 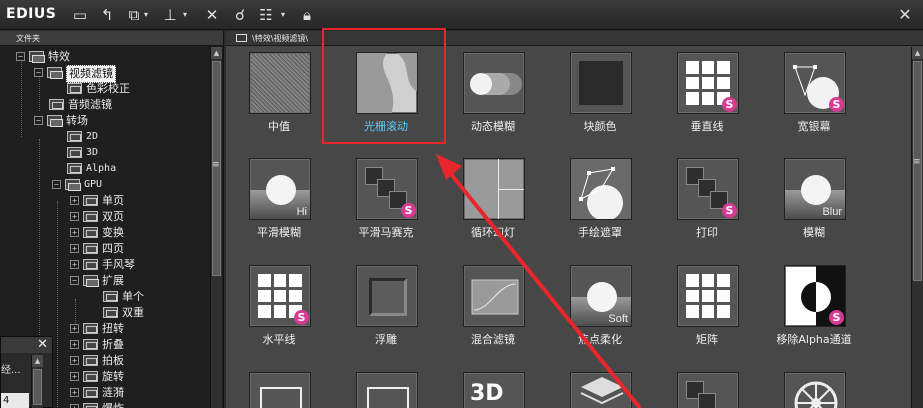 I want to click on annotation-arrow, so click(x=539, y=281).